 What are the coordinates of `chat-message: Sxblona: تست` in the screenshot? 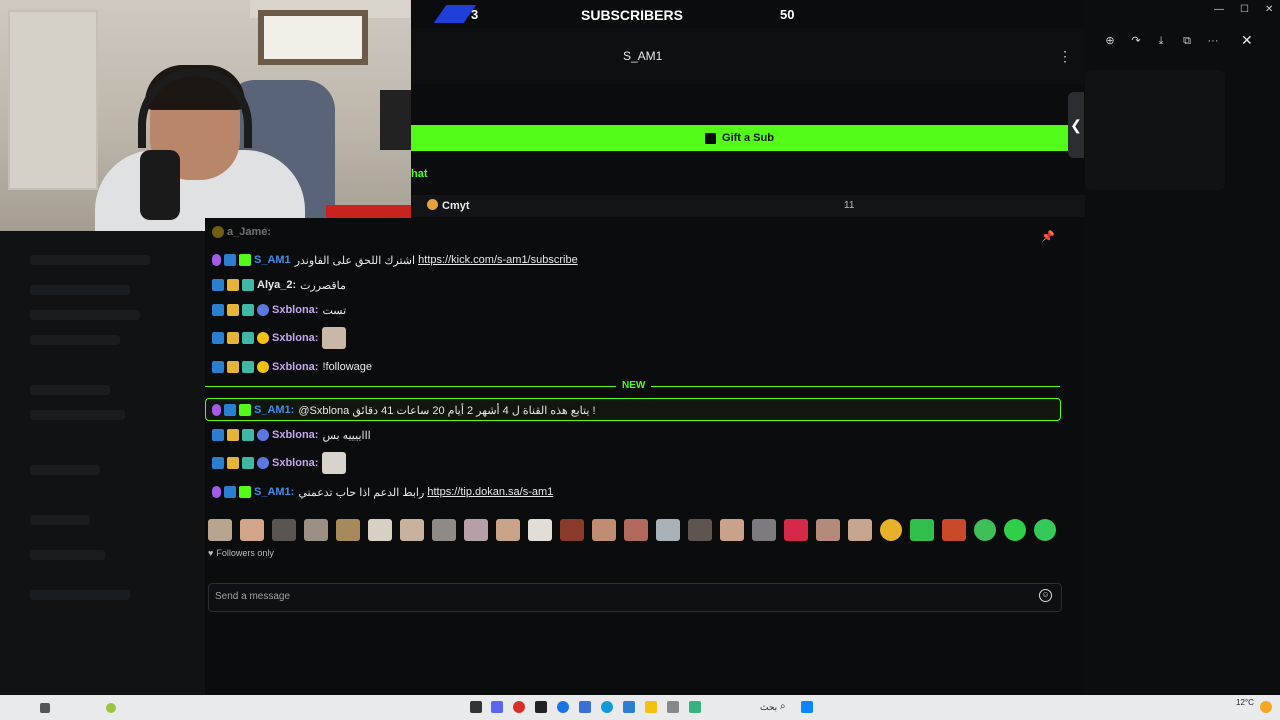 It's located at (279, 310).